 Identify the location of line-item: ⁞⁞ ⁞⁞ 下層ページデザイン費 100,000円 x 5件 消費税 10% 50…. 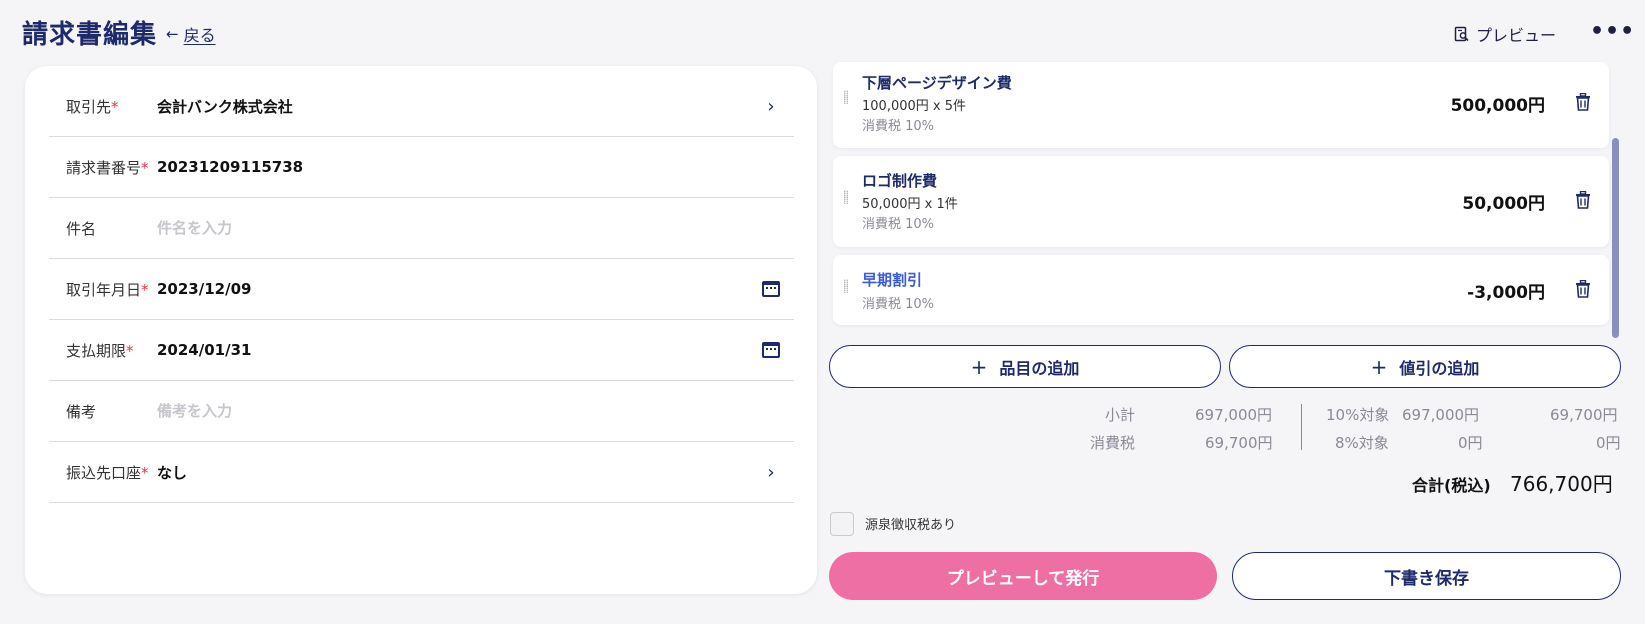
(1221, 105).